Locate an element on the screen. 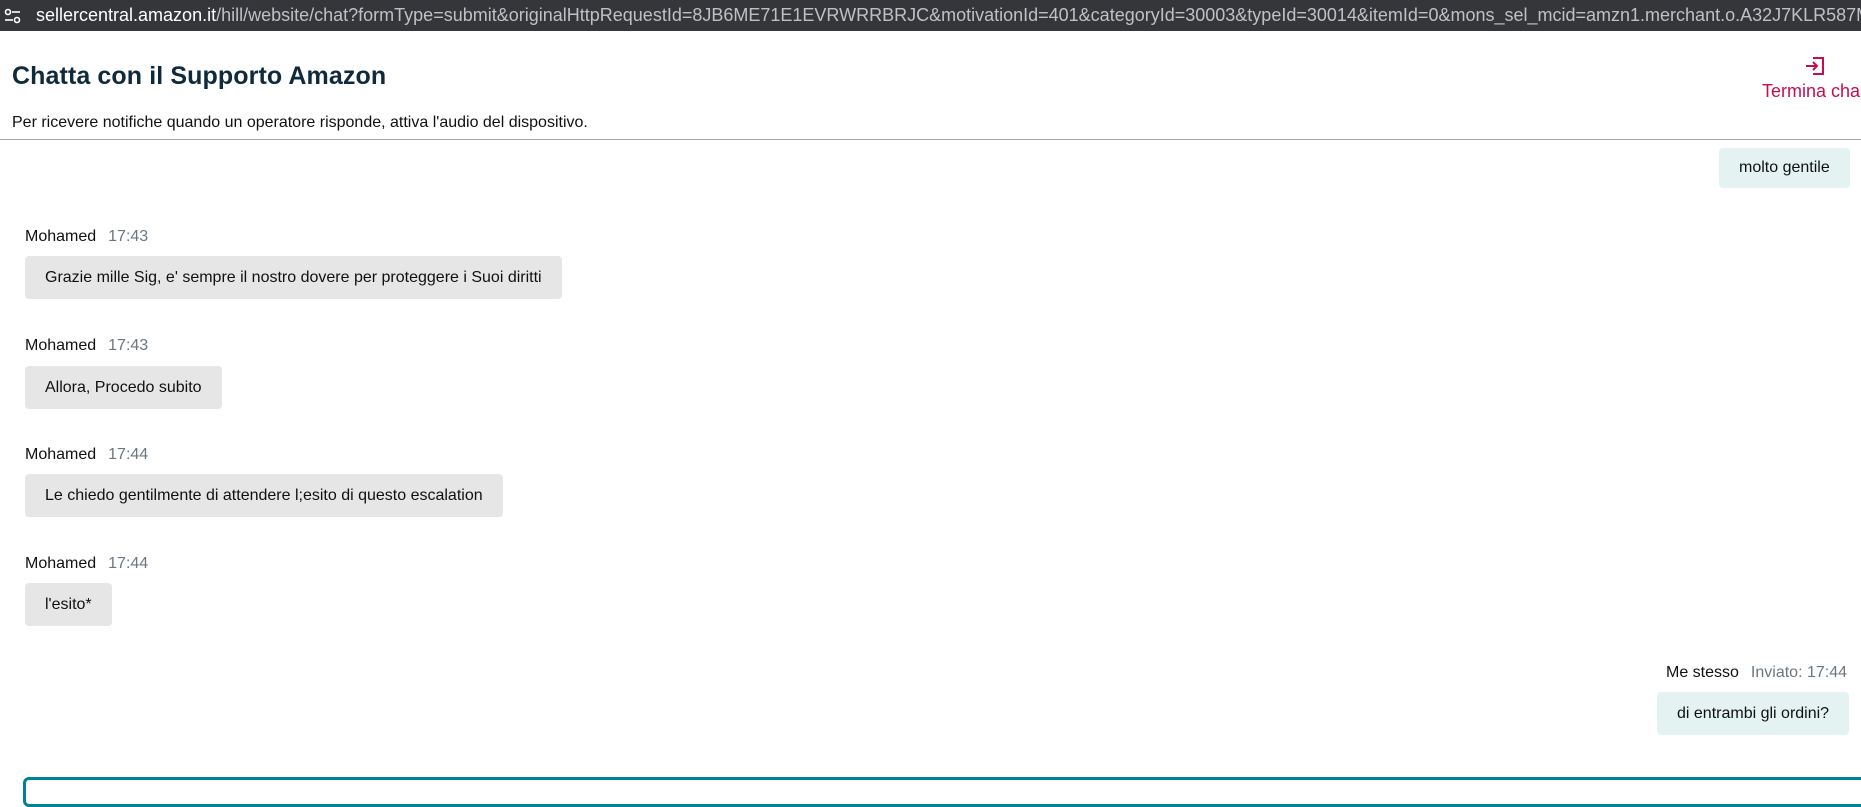  agent-message-bubble: Allora, Procedo subito is located at coordinates (123, 387).